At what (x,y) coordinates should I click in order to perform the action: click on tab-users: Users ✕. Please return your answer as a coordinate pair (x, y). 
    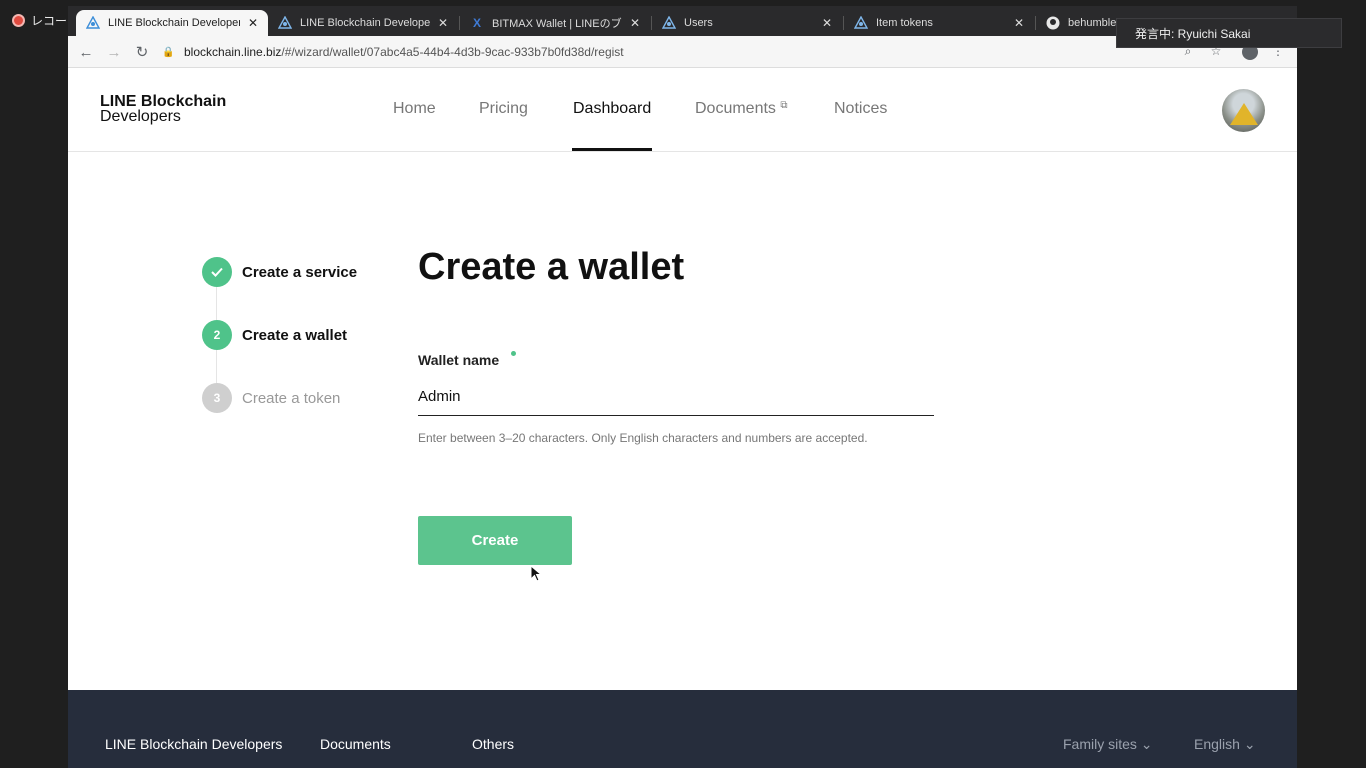
    Looking at the image, I should click on (747, 23).